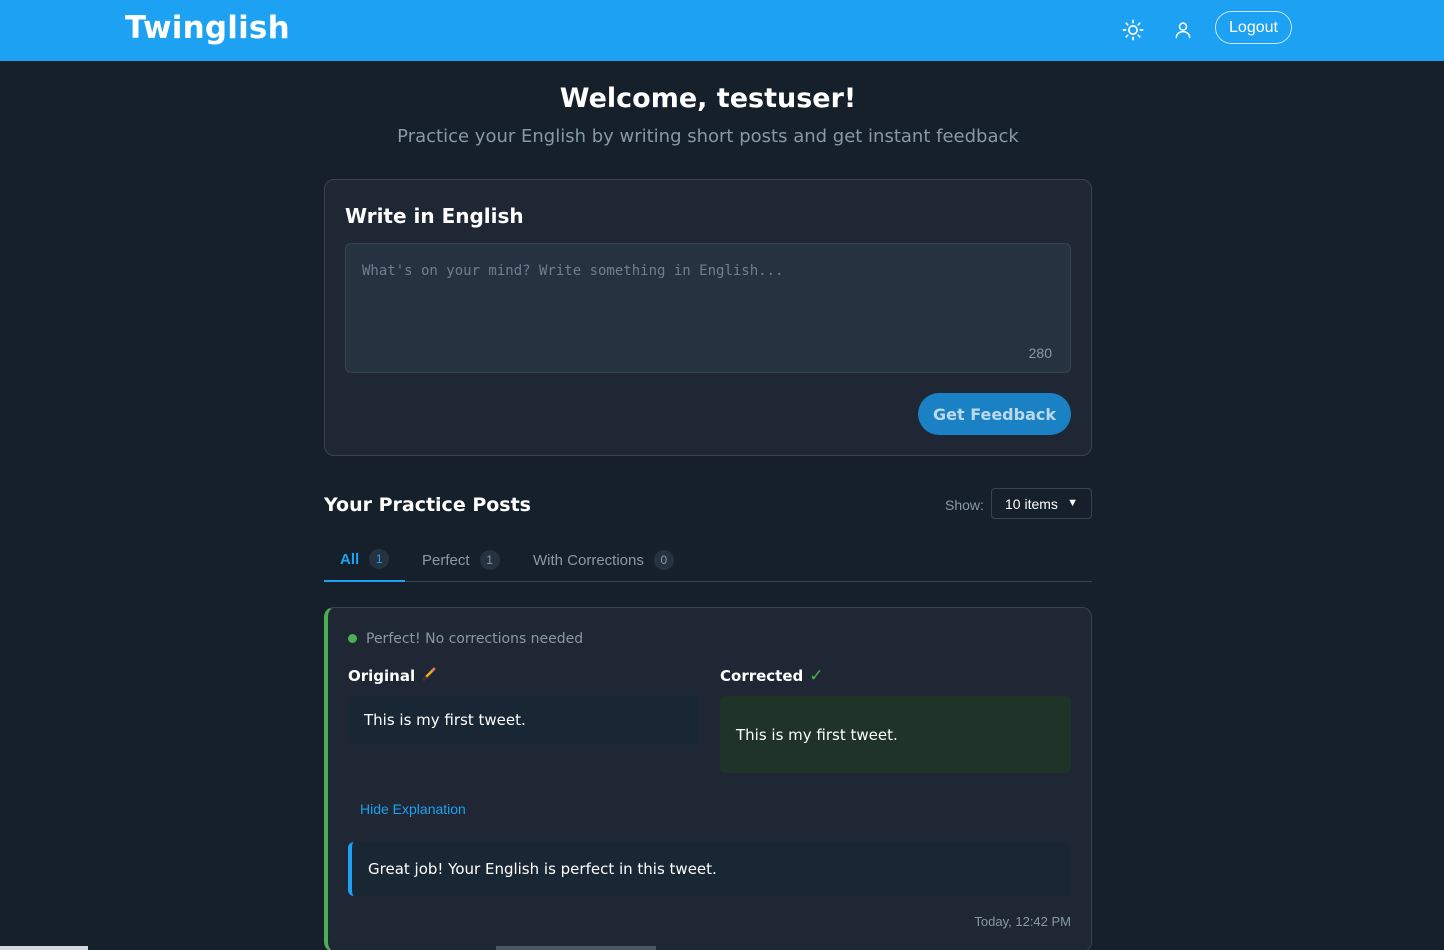  I want to click on tab-label: Perfect, so click(446, 560).